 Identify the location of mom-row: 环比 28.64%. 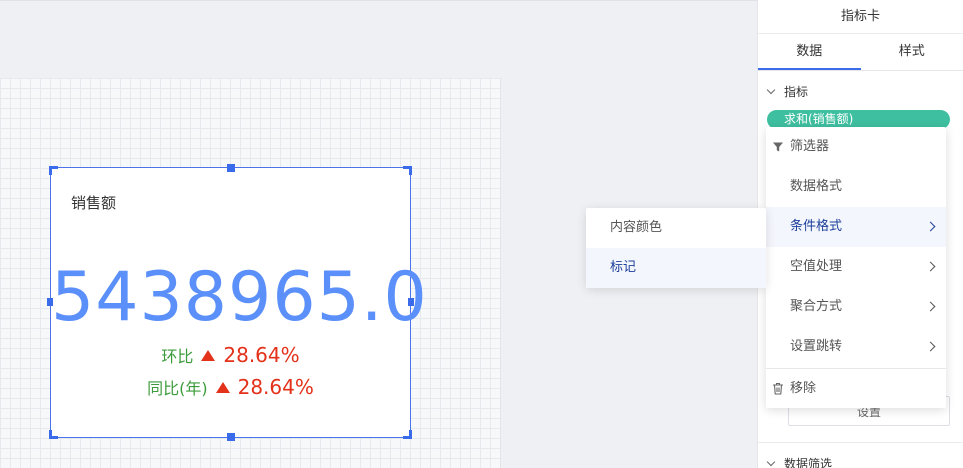
(230, 355).